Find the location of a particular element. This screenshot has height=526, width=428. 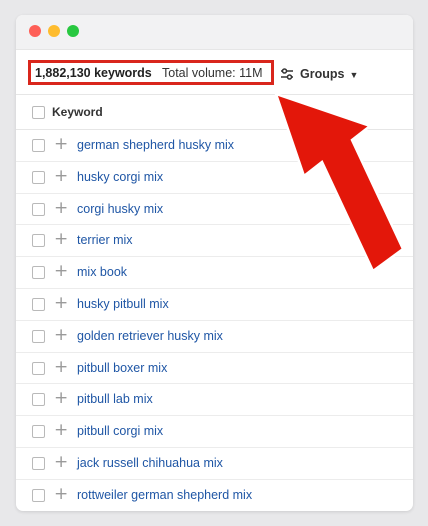

keyword-link: pitbull corgi mix is located at coordinates (120, 431).